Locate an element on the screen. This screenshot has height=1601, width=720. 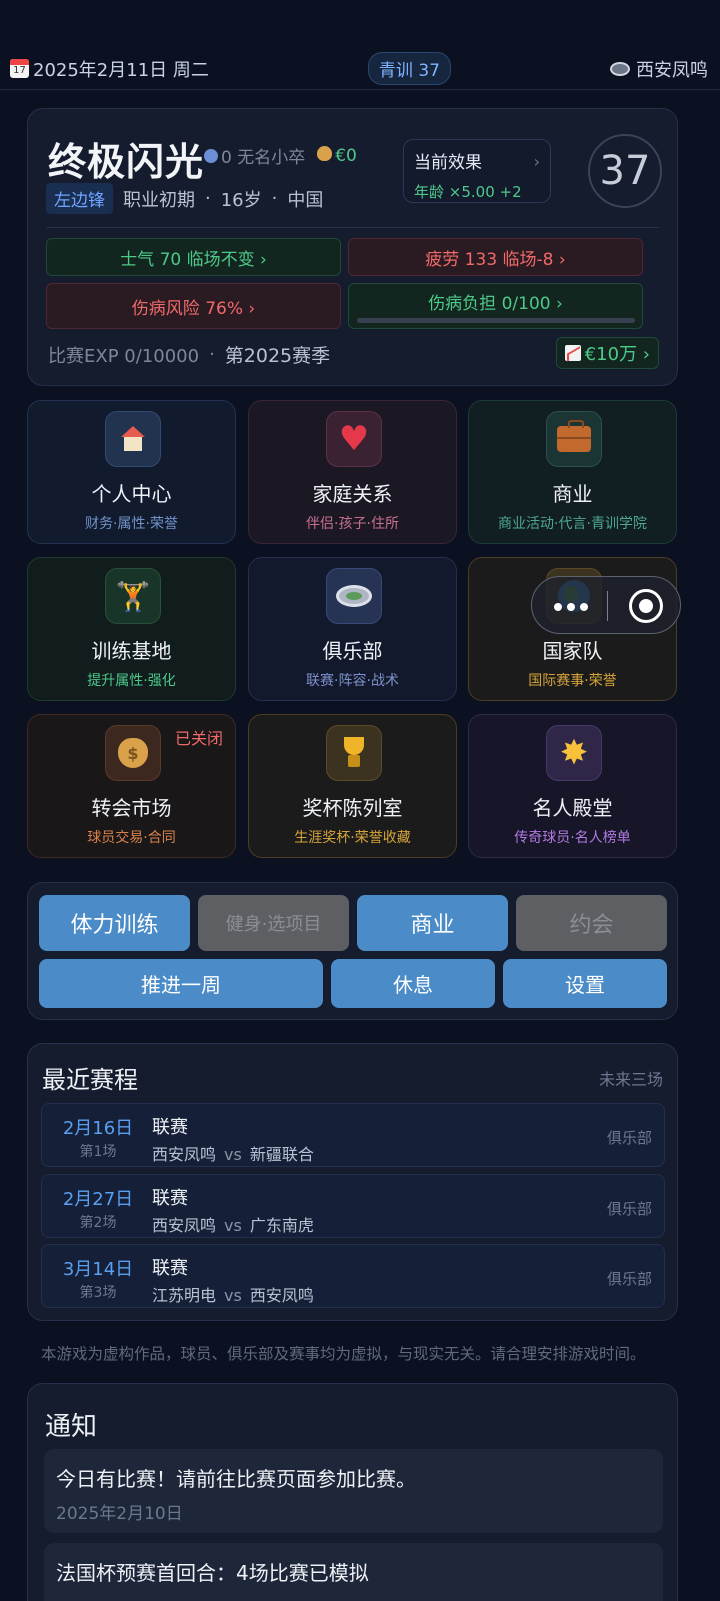
injury-load-text: 伤病负担 0/100 › is located at coordinates (495, 304).